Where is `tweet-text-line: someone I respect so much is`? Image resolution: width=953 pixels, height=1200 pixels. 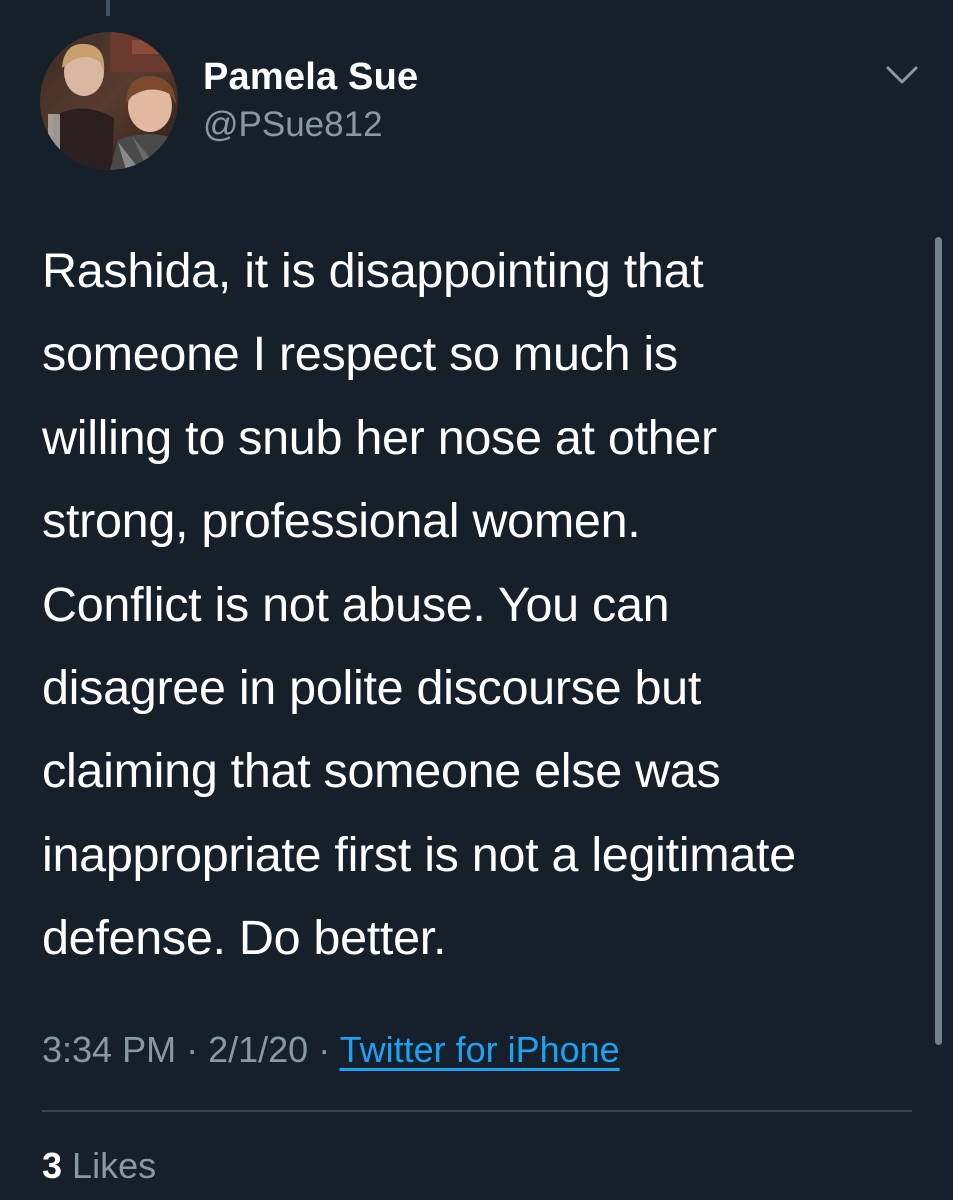 tweet-text-line: someone I respect so much is is located at coordinates (360, 354).